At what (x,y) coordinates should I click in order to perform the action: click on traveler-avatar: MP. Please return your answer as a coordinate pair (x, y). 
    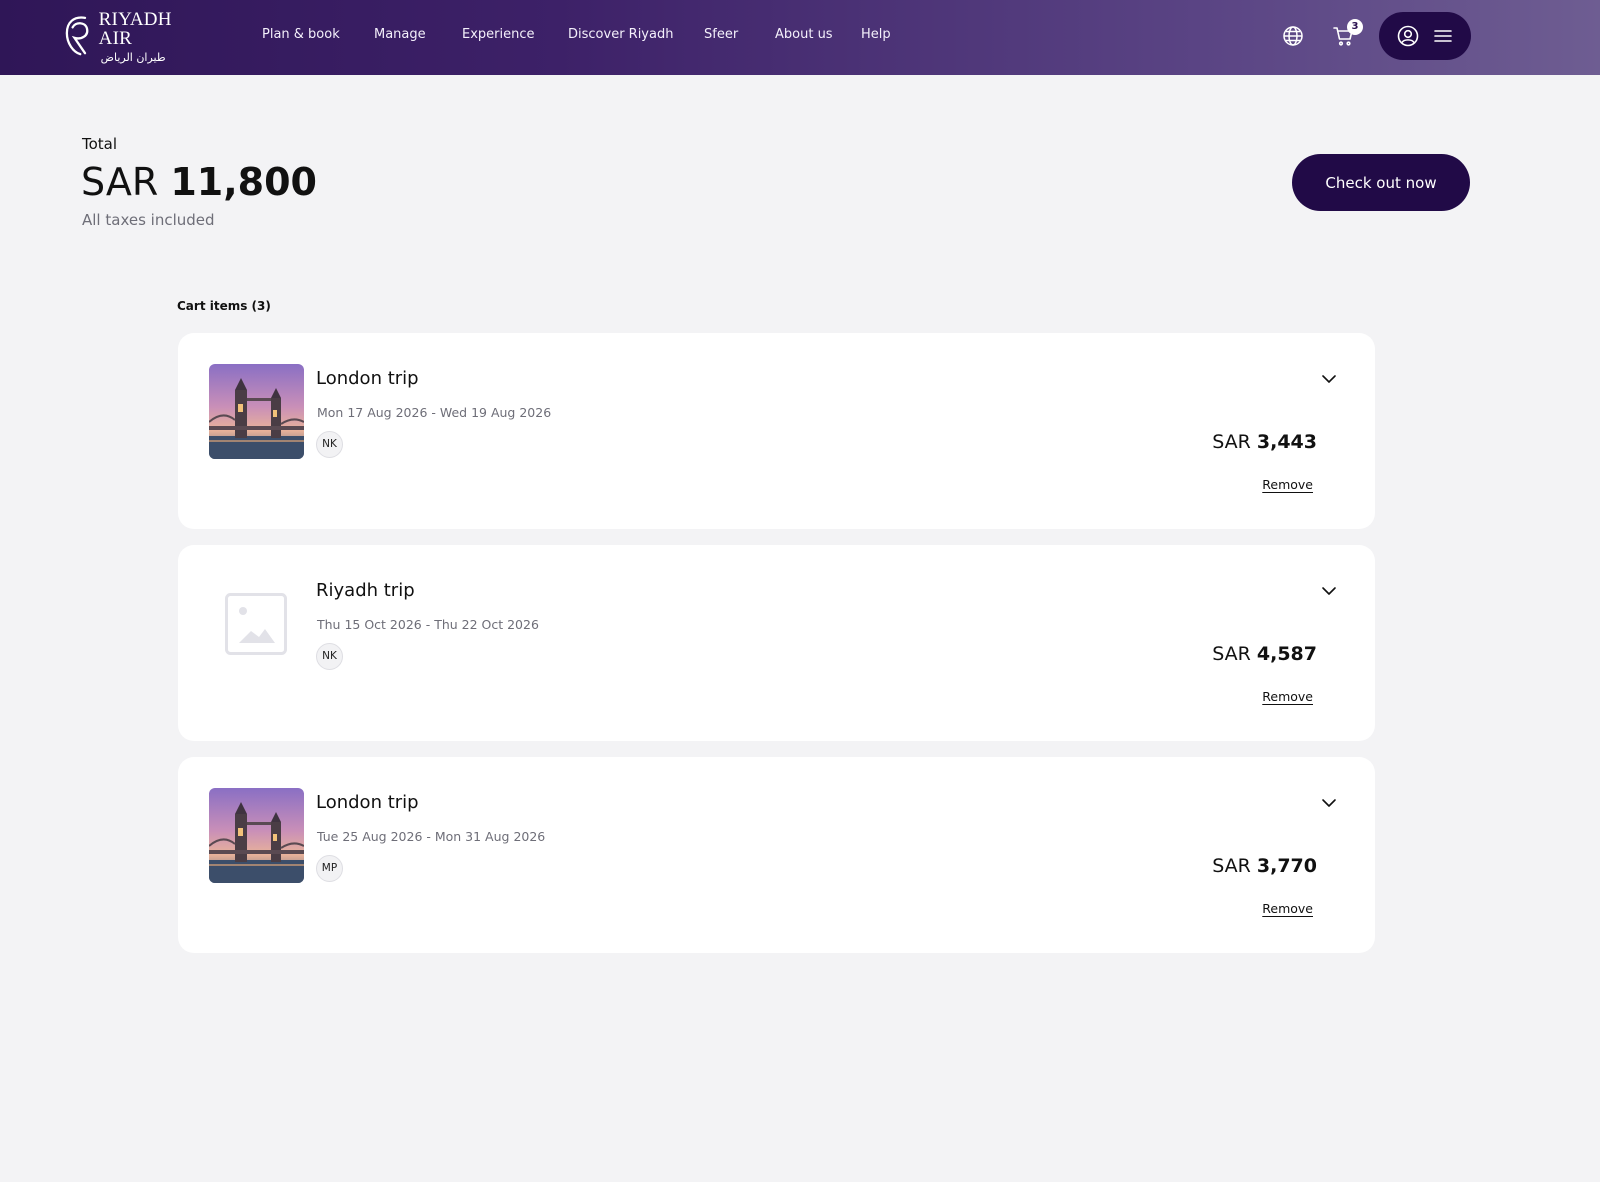
    Looking at the image, I should click on (329, 868).